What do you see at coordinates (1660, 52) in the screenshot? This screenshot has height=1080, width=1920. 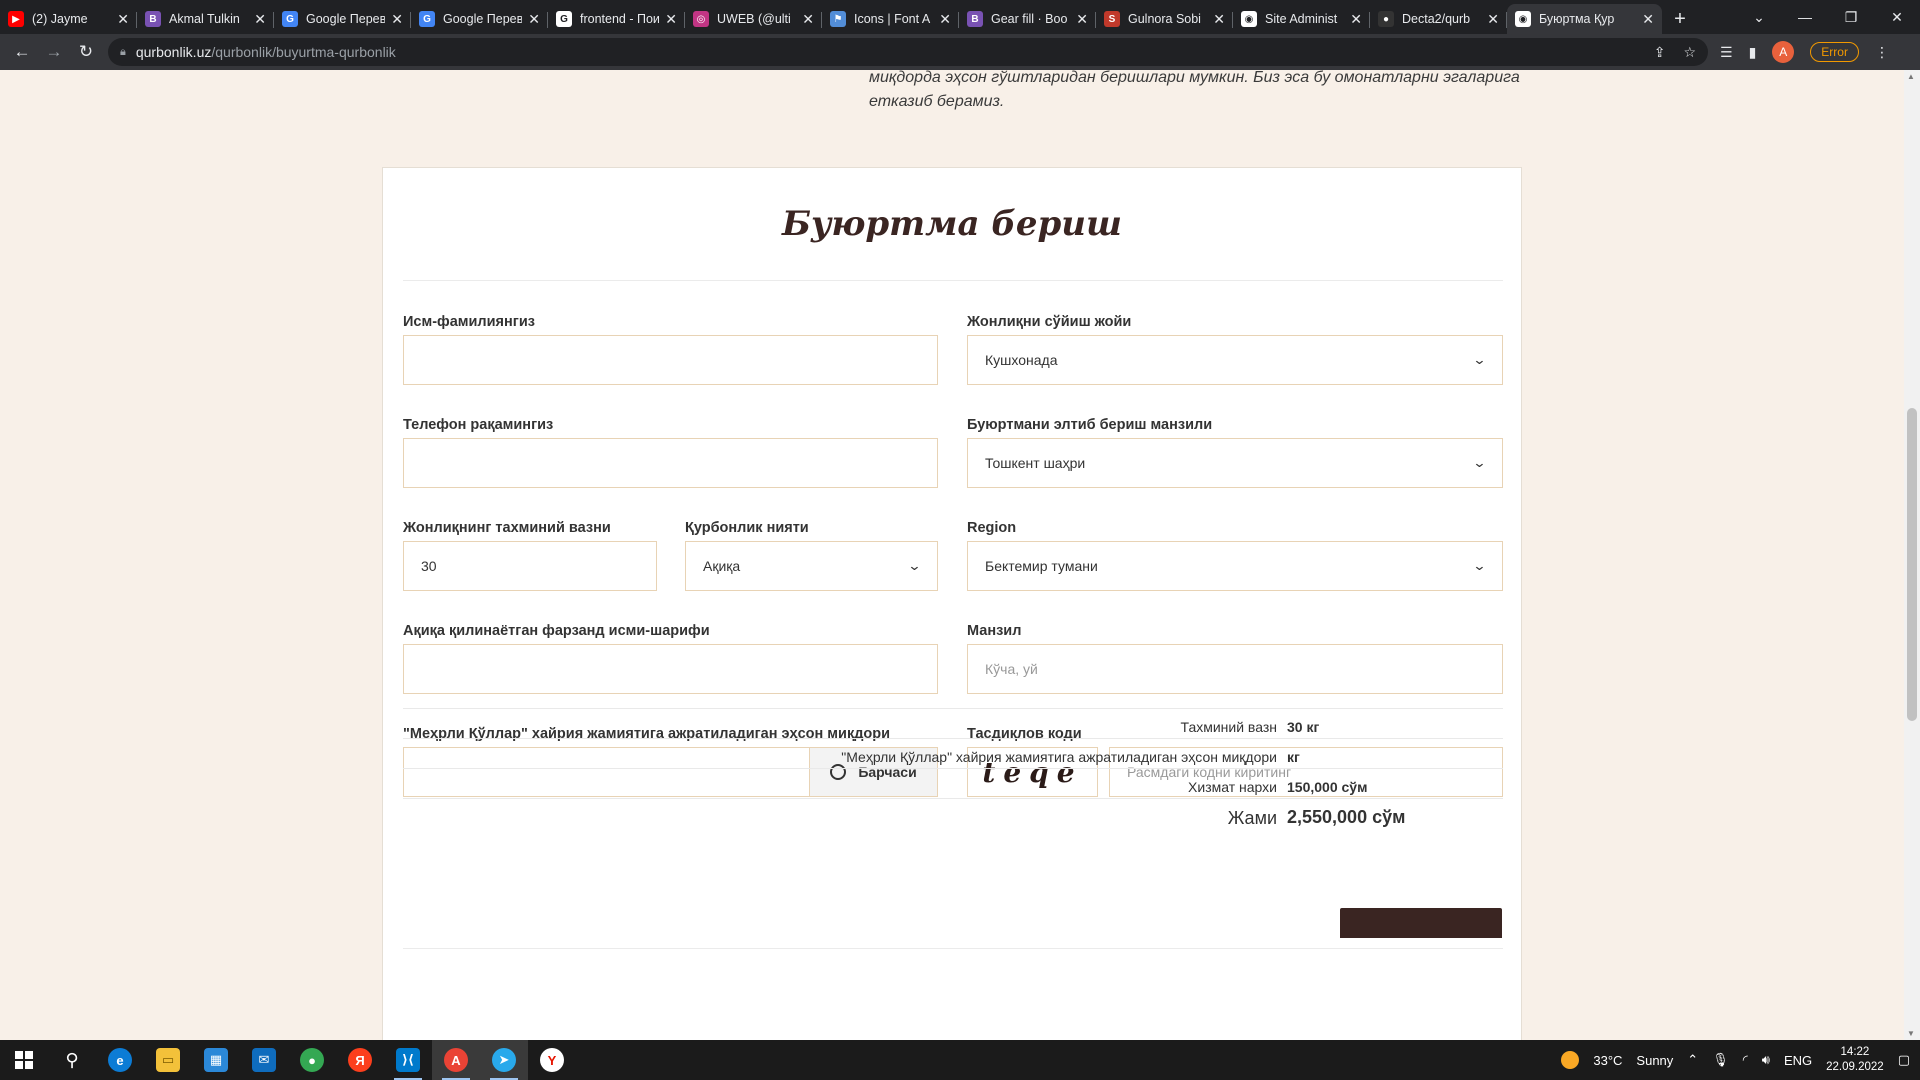 I see `share-icon: ⇪` at bounding box center [1660, 52].